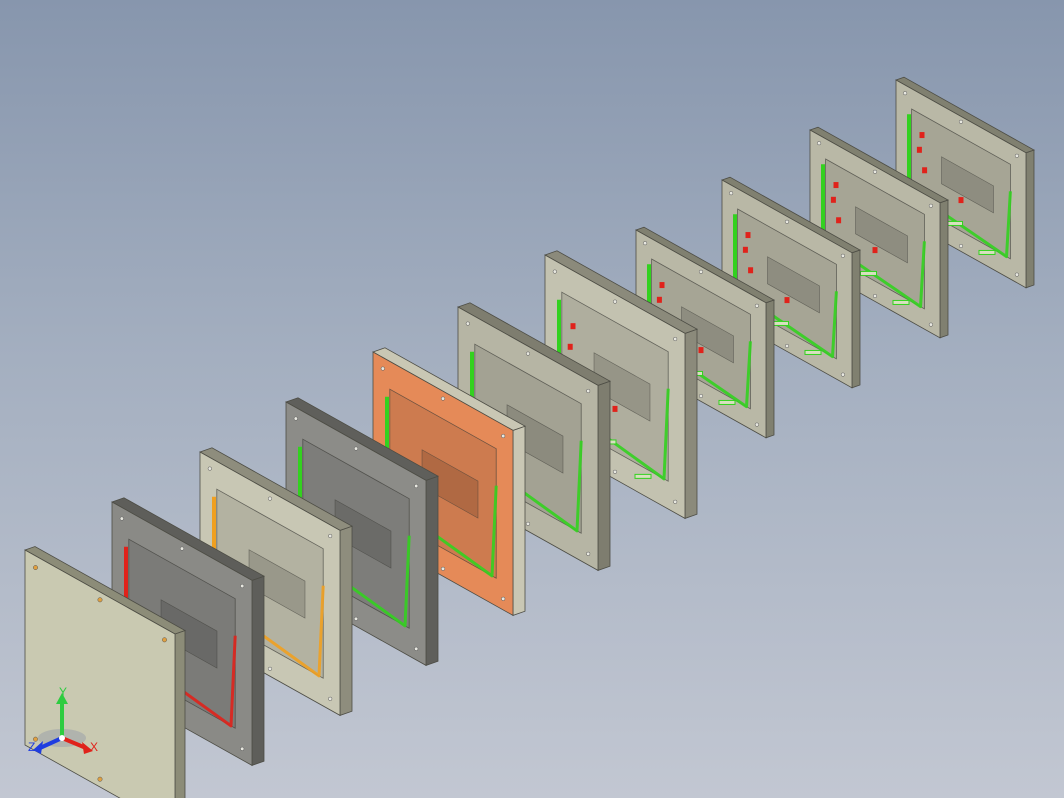  I want to click on triad-x-label: X, so click(94, 747).